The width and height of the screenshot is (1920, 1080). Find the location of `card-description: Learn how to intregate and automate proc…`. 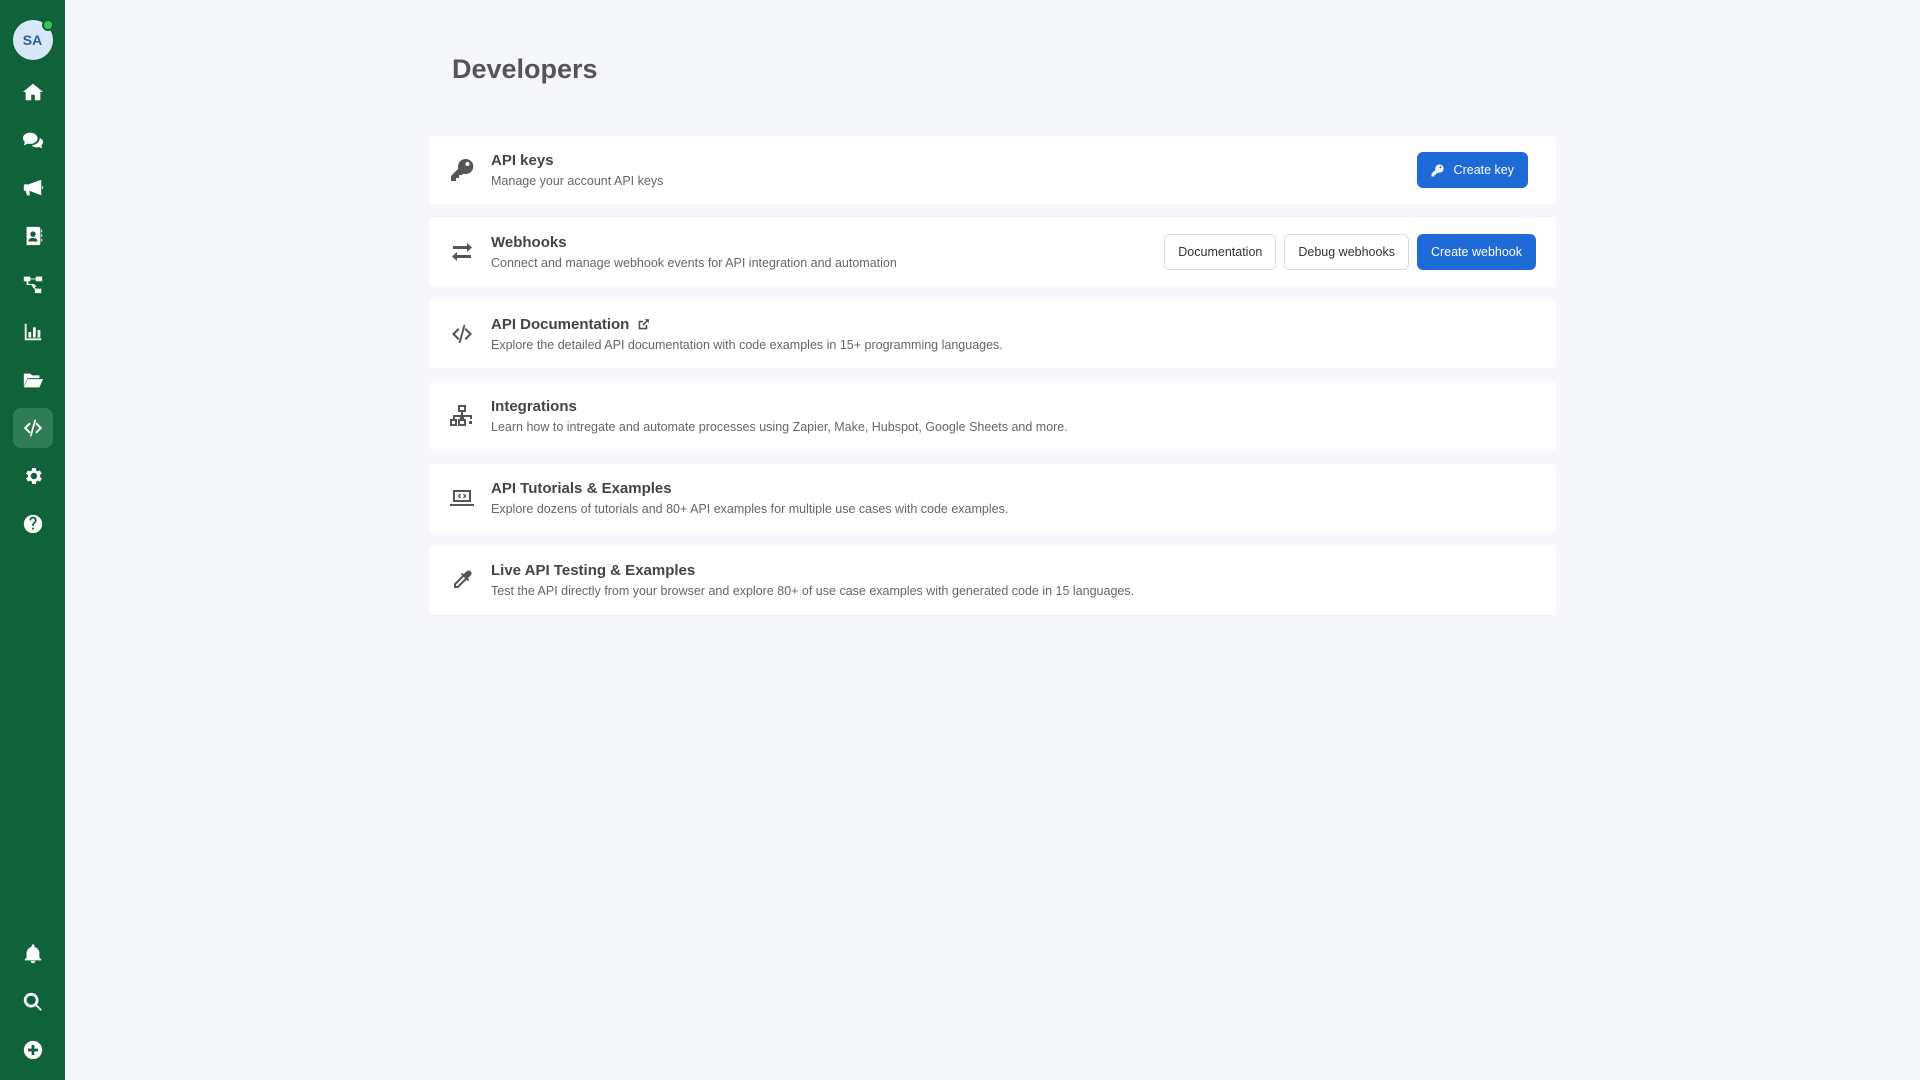

card-description: Learn how to intregate and automate proc… is located at coordinates (779, 427).